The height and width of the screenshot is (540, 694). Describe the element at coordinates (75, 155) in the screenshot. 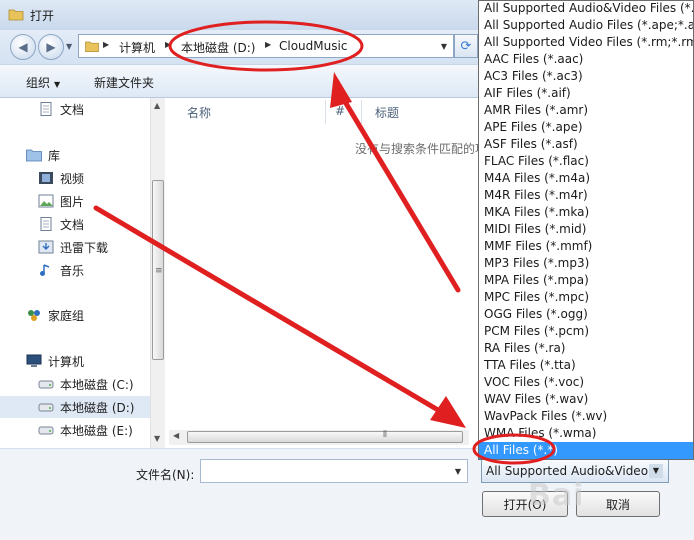

I see `sidebar-item-libraries: 库` at that location.